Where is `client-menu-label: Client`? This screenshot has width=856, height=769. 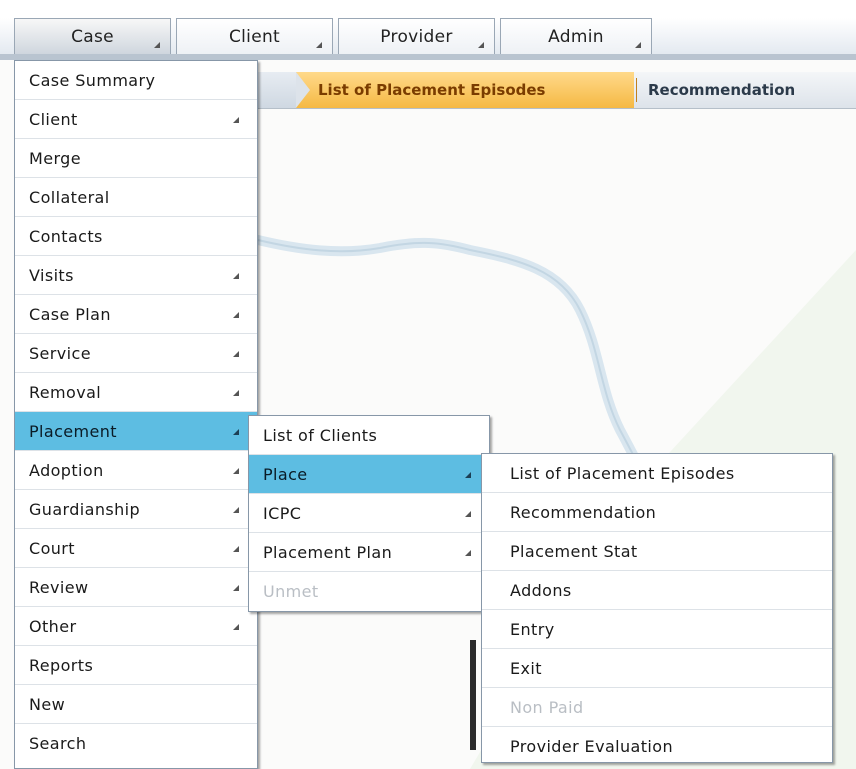 client-menu-label: Client is located at coordinates (254, 36).